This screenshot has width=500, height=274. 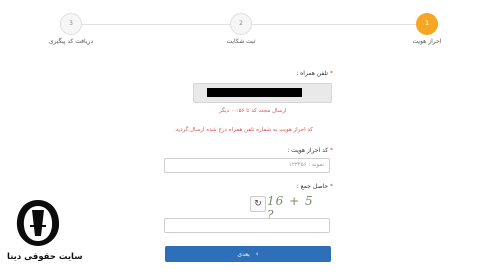 I want to click on code-label: * کد احراز هویت :, so click(x=310, y=150).